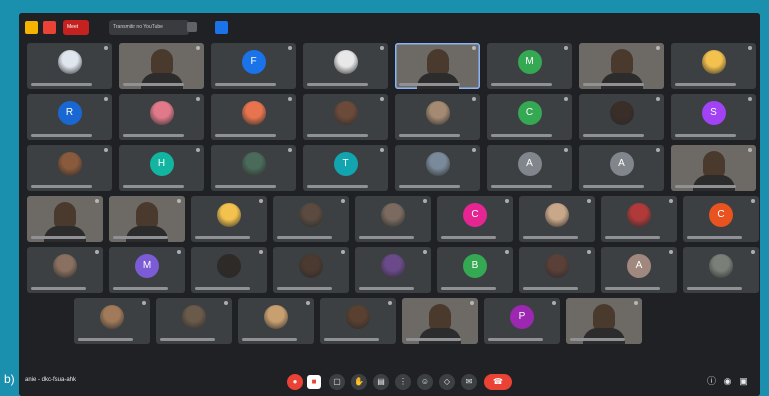 The width and height of the screenshot is (769, 396). What do you see at coordinates (713, 117) in the screenshot?
I see `participant-tile: S` at bounding box center [713, 117].